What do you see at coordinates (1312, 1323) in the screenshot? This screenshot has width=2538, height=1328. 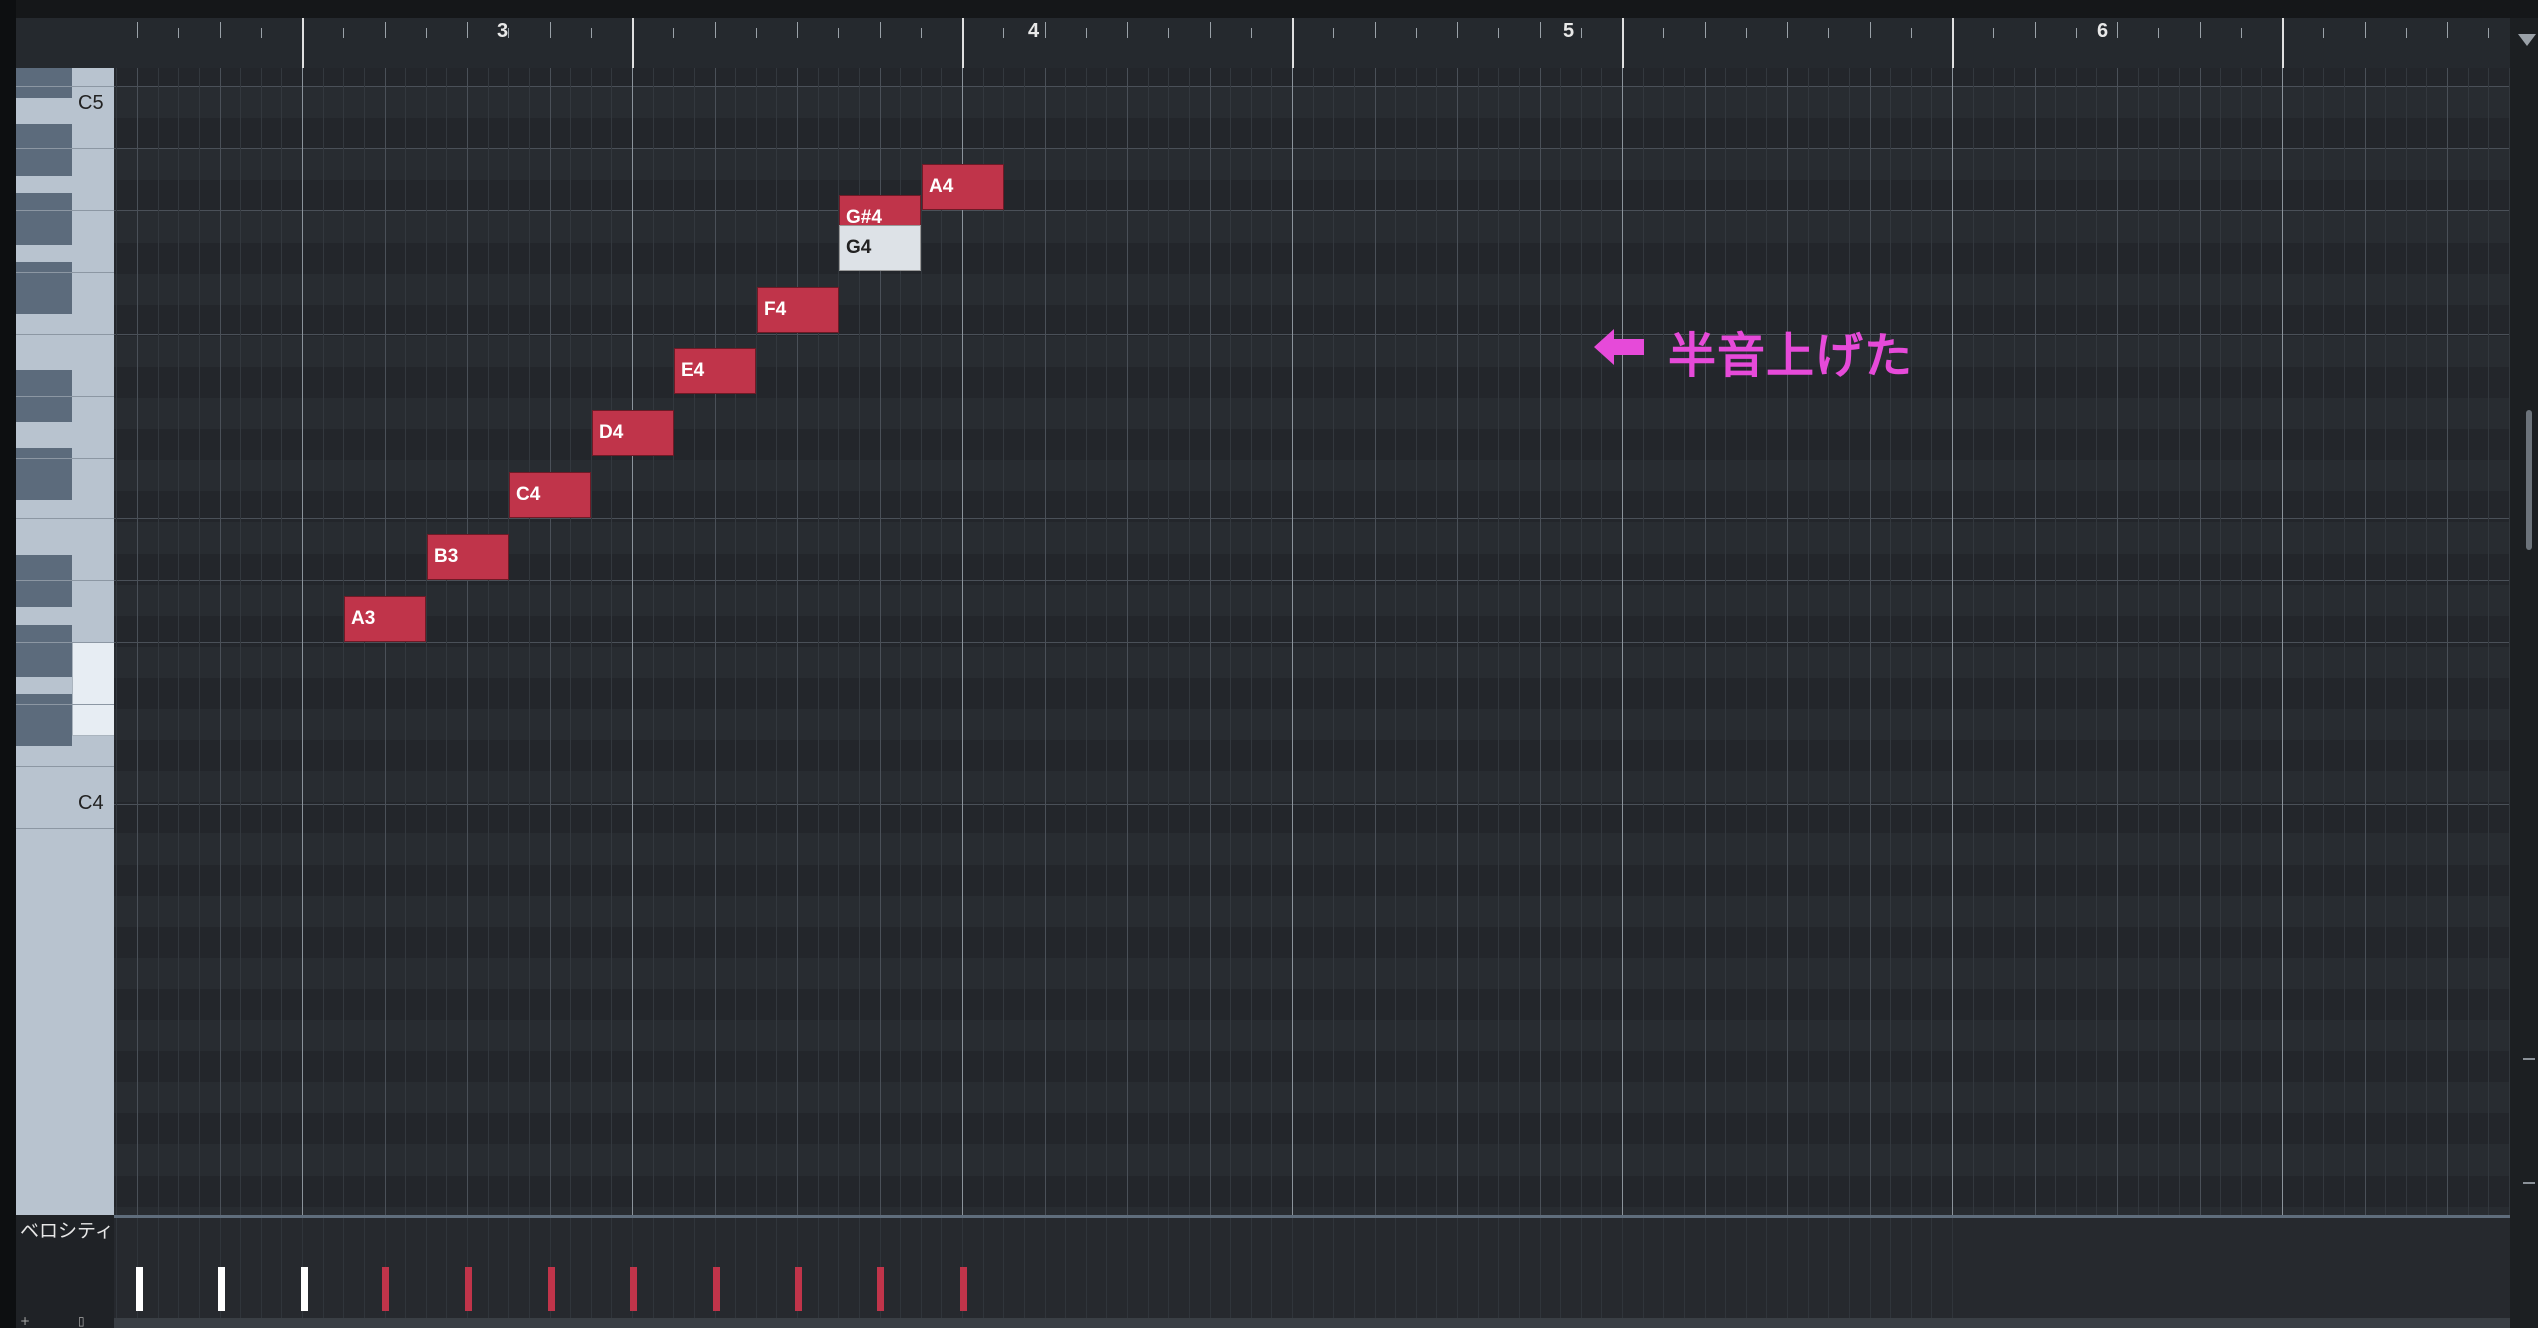 I see `horizontal-scrollbar` at bounding box center [1312, 1323].